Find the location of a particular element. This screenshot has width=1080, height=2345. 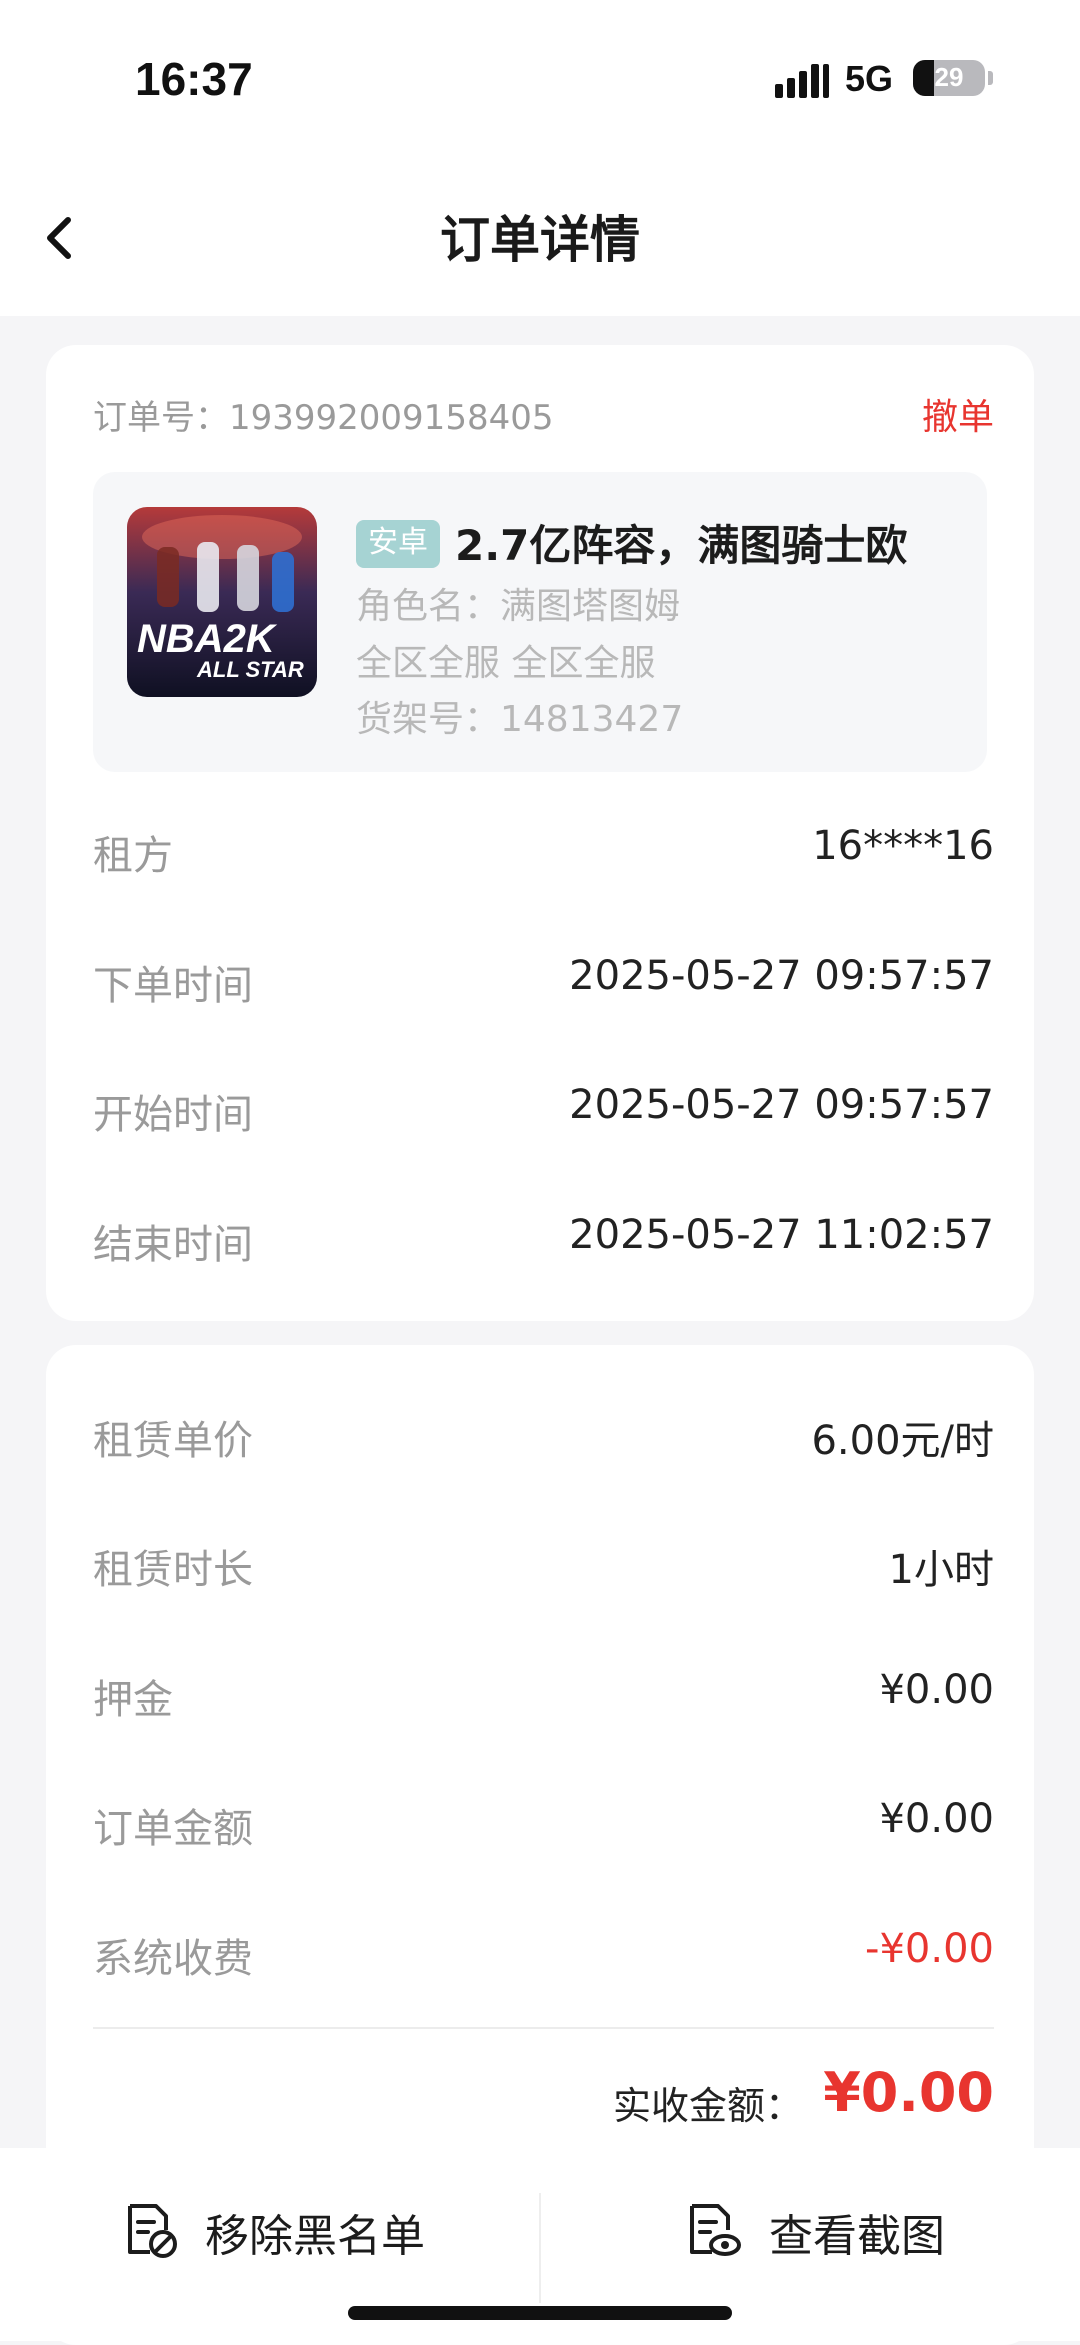

battery-icon: 29 is located at coordinates (949, 78).